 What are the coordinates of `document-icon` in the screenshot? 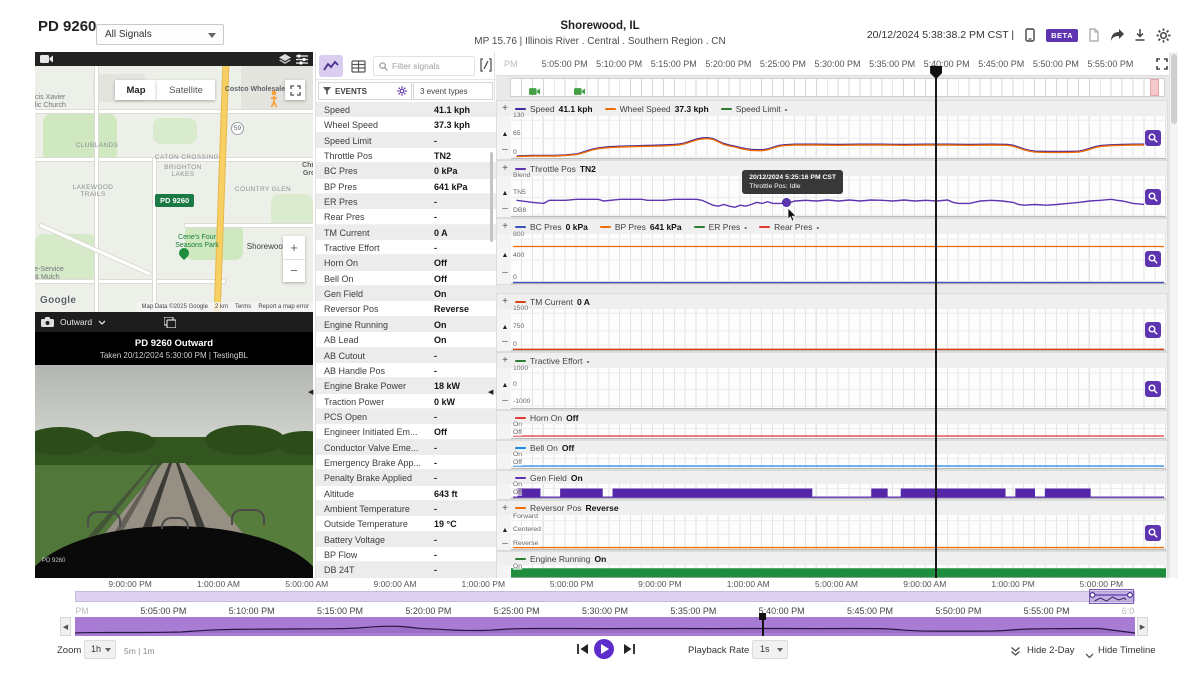 It's located at (1094, 35).